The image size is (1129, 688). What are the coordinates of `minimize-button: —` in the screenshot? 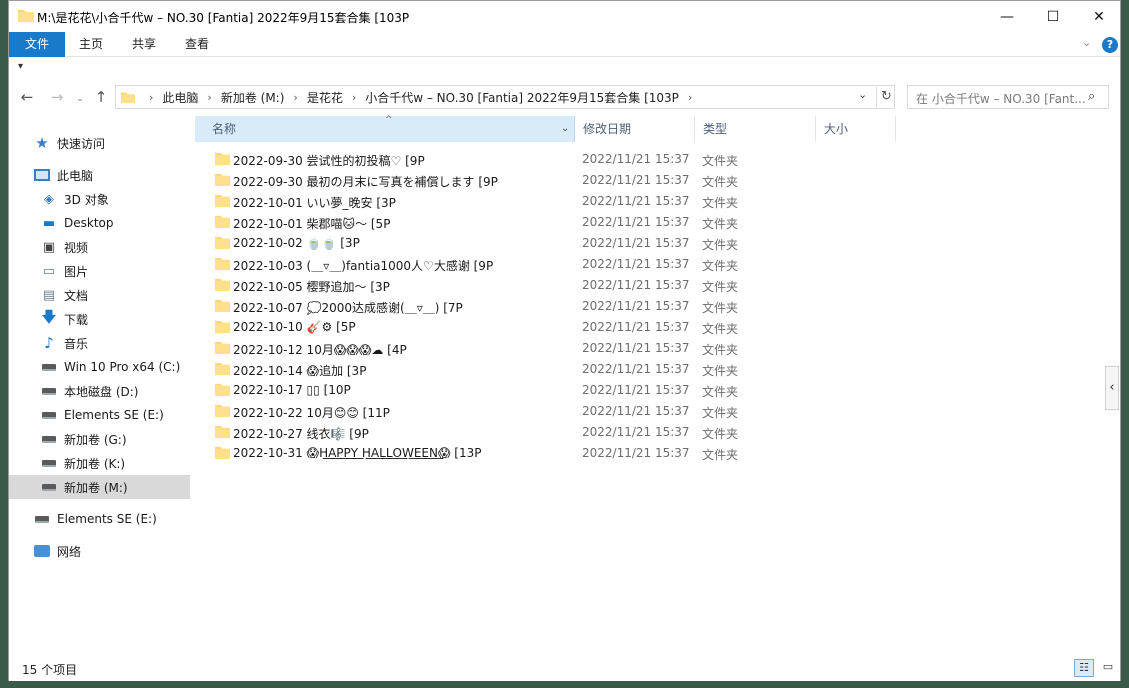 It's located at (1007, 16).